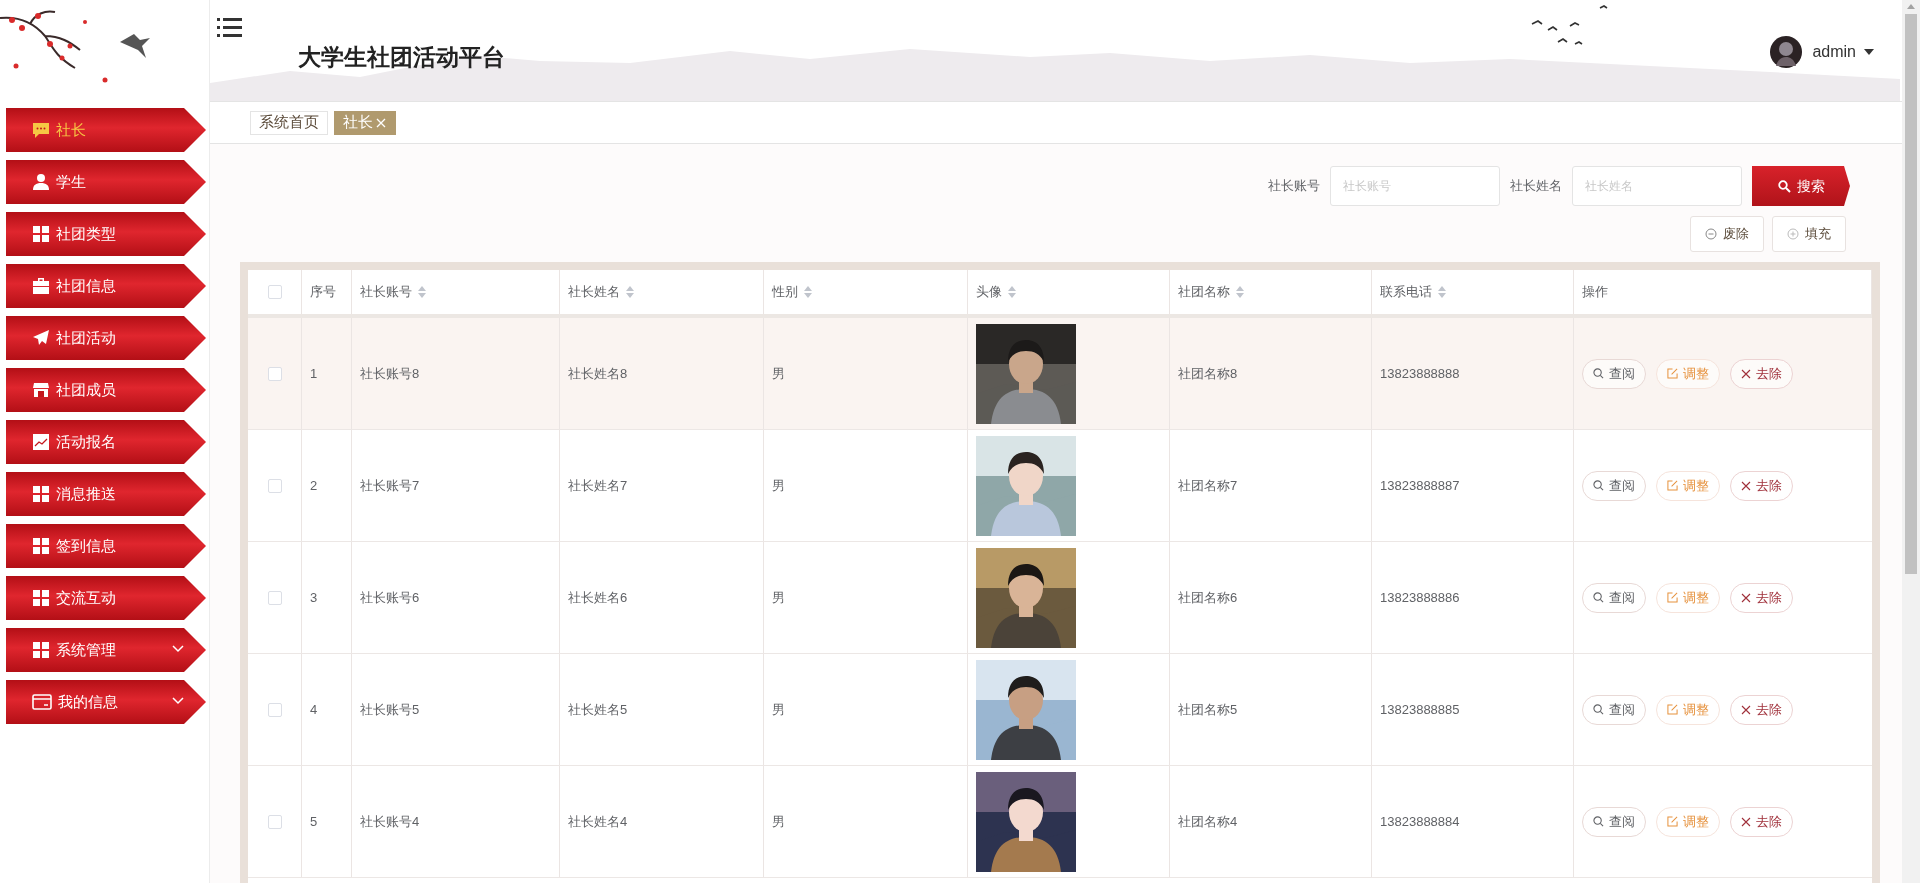 The width and height of the screenshot is (1920, 883). Describe the element at coordinates (42, 702) in the screenshot. I see `card-icon` at that location.